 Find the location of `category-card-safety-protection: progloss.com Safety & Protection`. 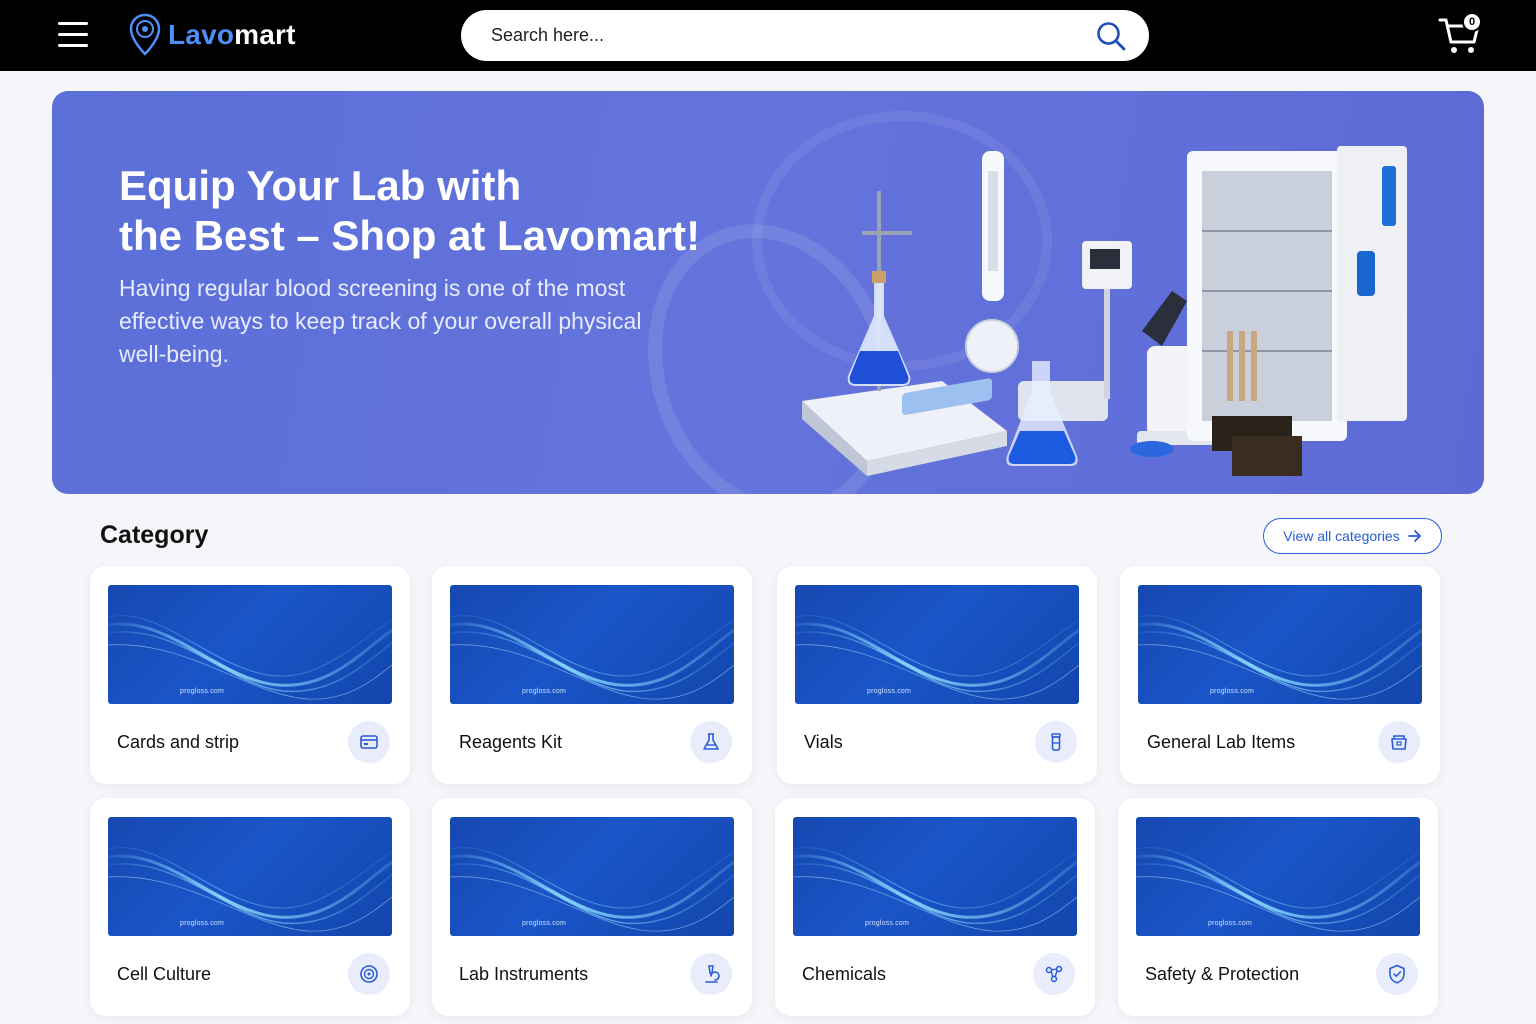

category-card-safety-protection: progloss.com Safety & Protection is located at coordinates (1278, 907).